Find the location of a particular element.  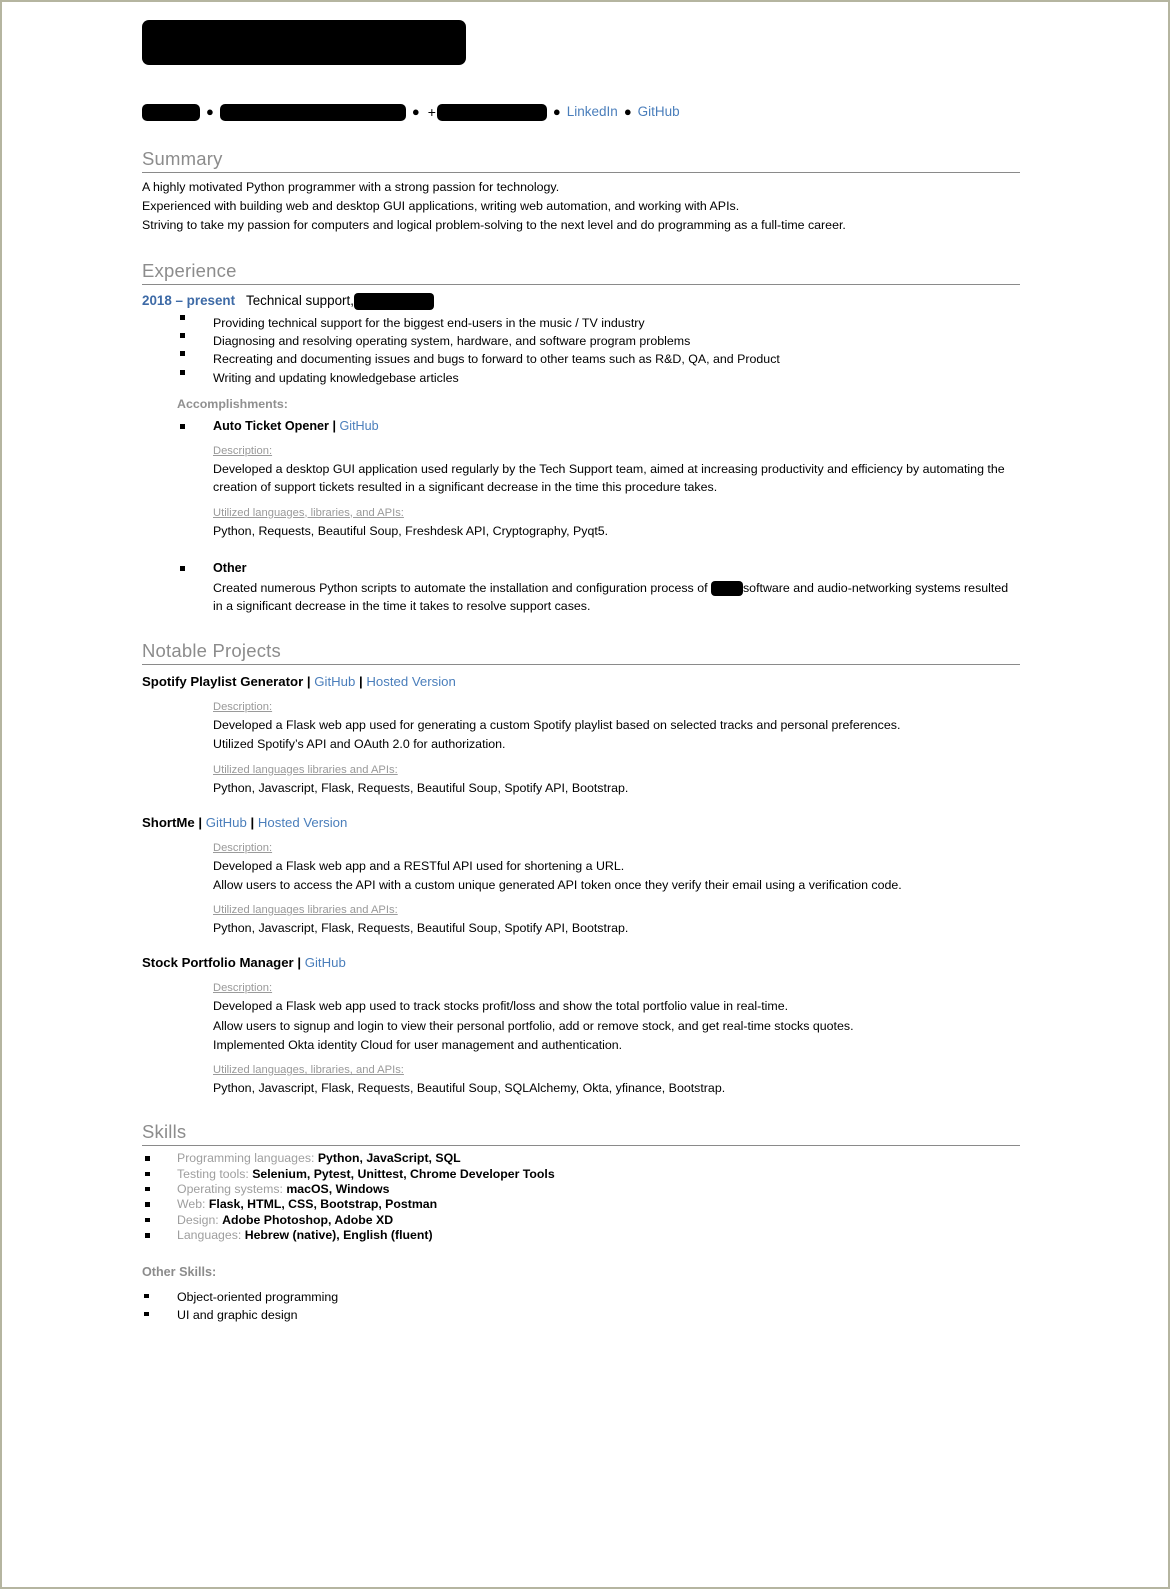

skills-heading: Skills is located at coordinates (164, 1132).